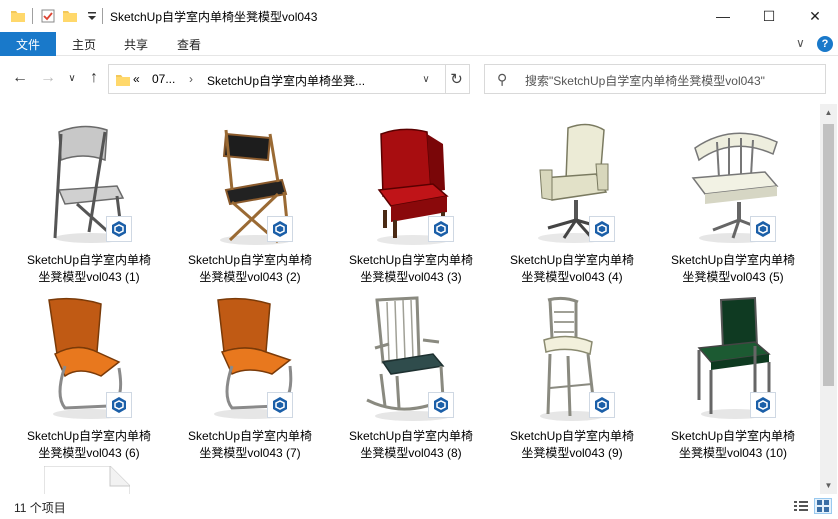 This screenshot has height=519, width=838. I want to click on search-box: ⚲ 搜索"SketchUp自学室内单椅坐凳模型vol043", so click(655, 79).